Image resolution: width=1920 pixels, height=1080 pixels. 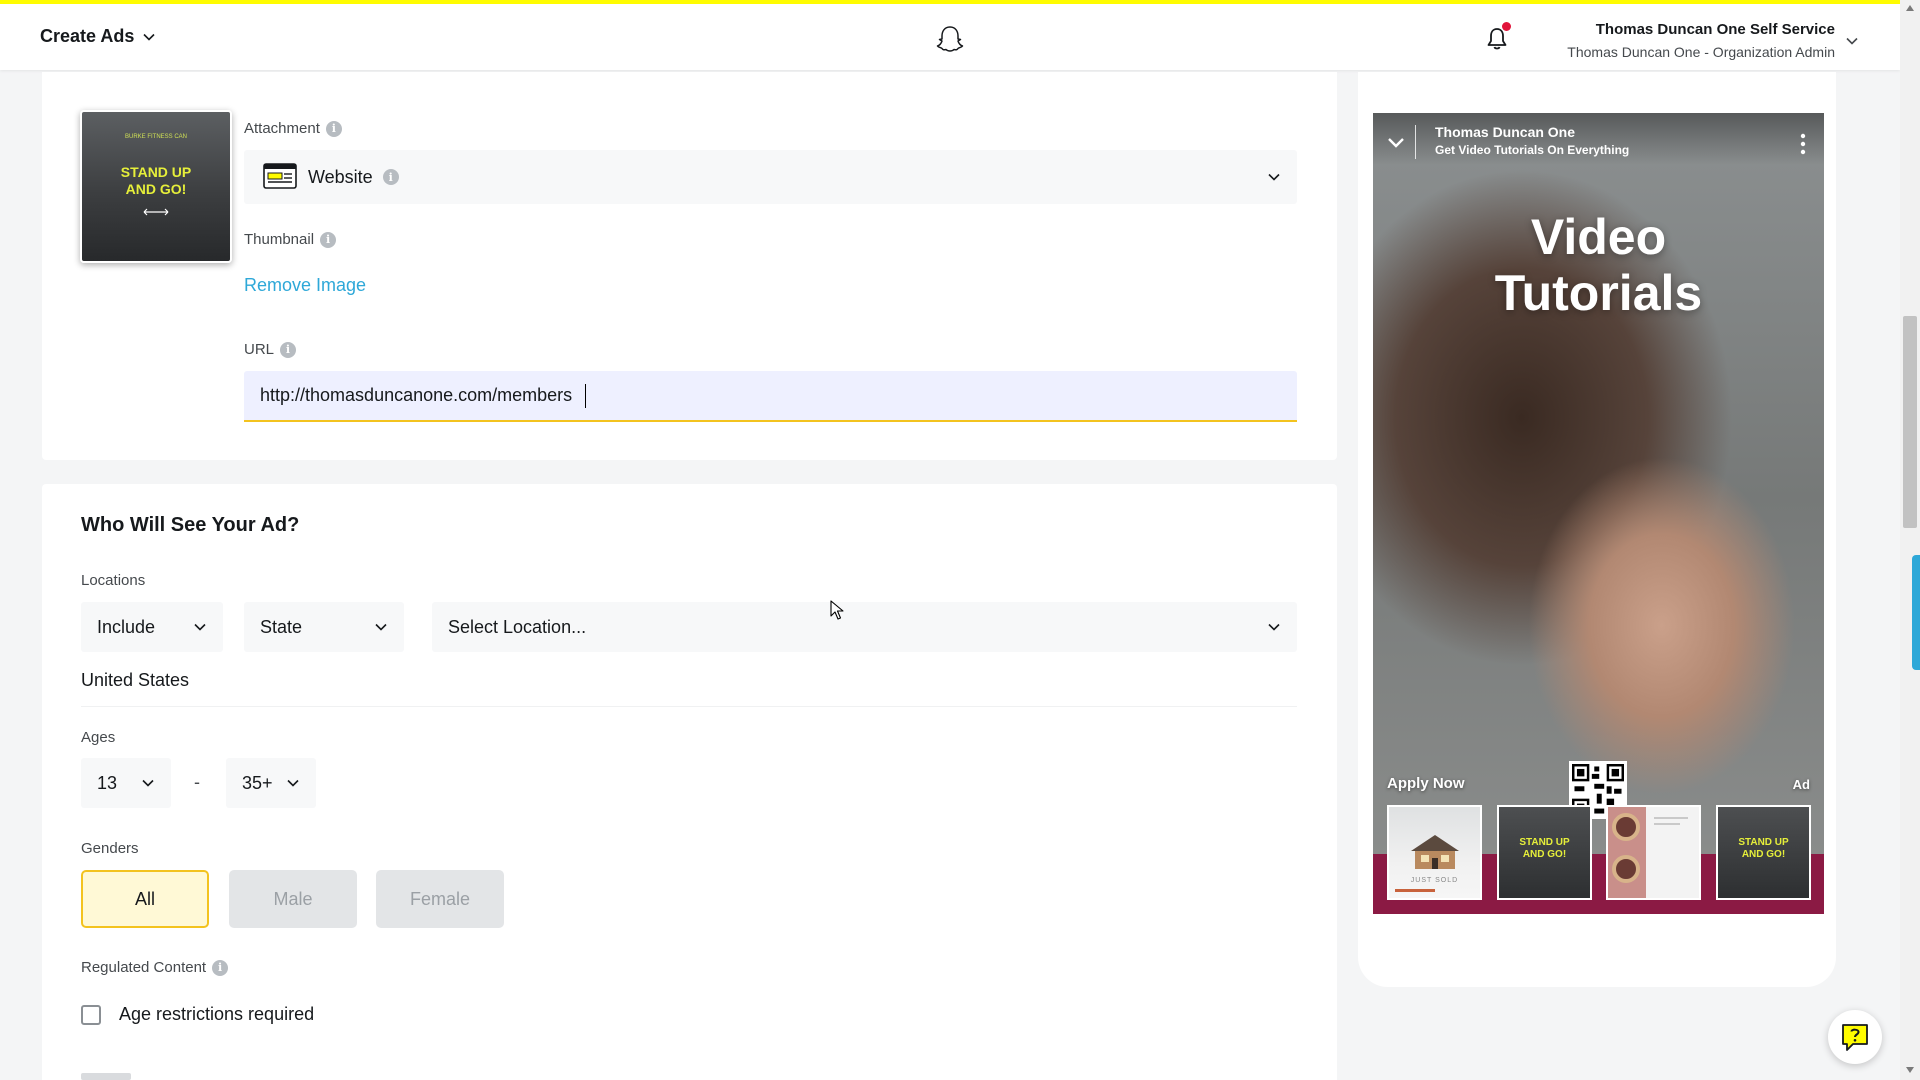 I want to click on website-icon, so click(x=280, y=176).